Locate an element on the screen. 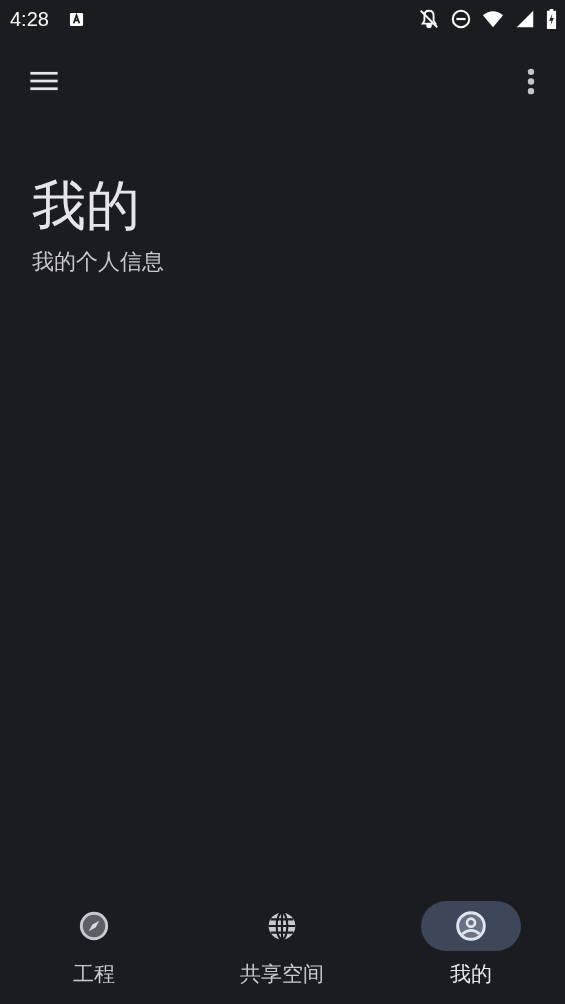 The width and height of the screenshot is (565, 1004). compass-icon is located at coordinates (94, 926).